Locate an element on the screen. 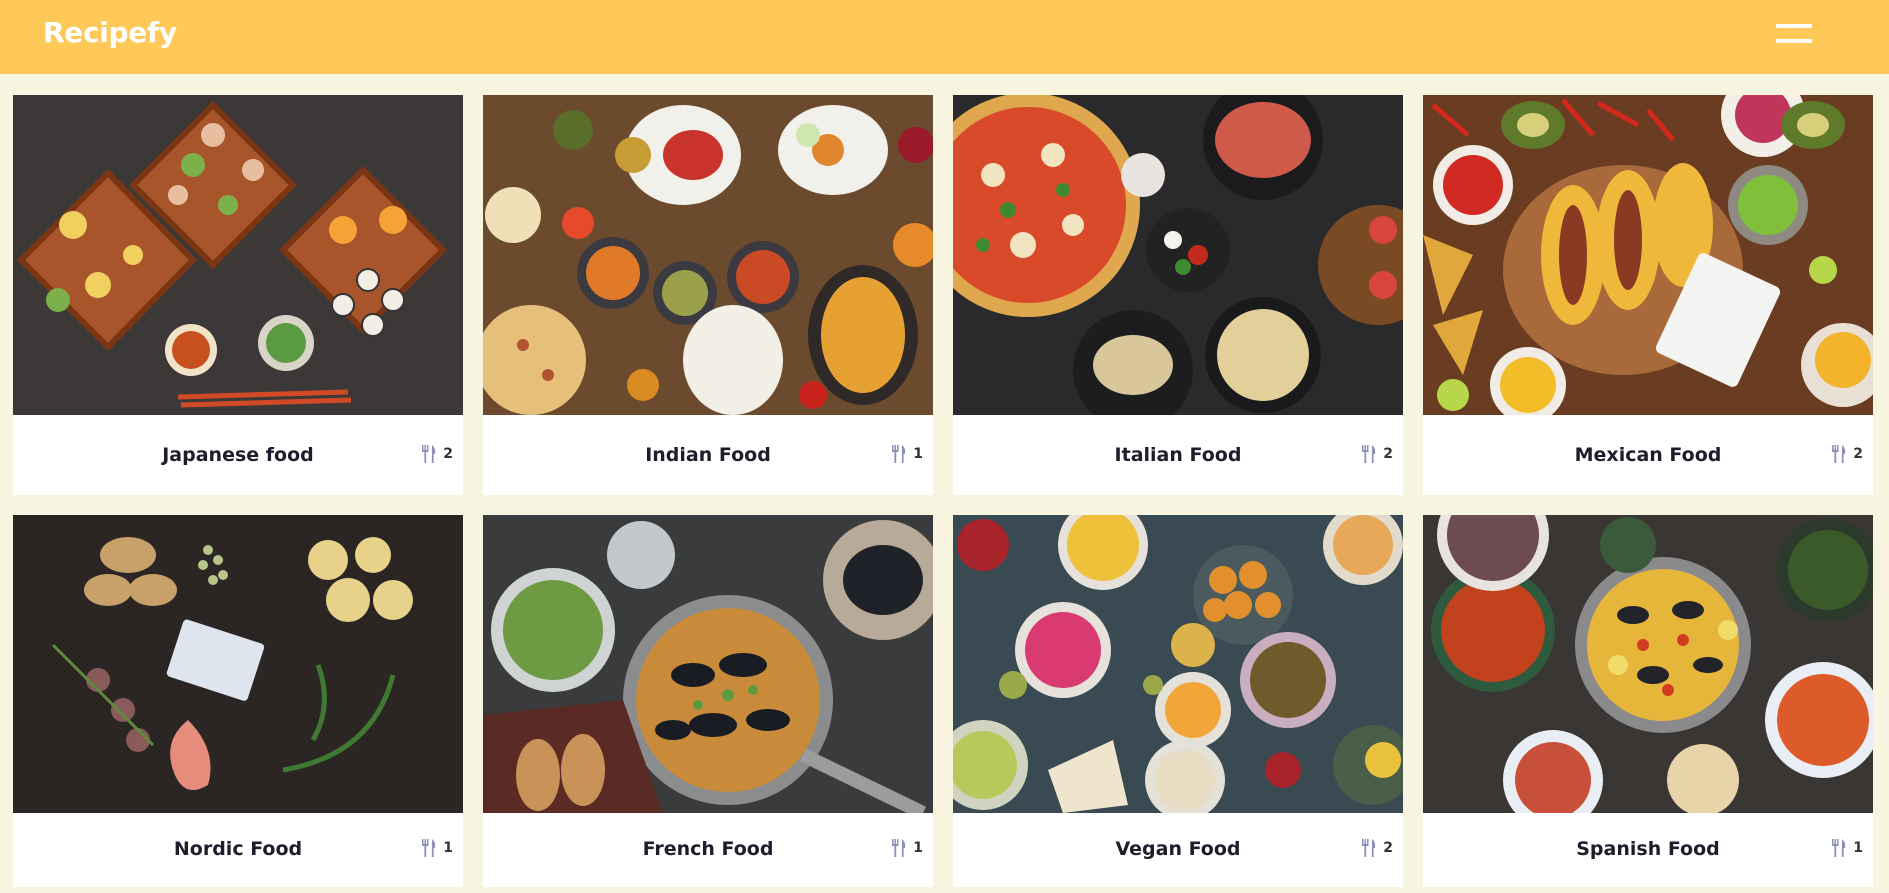 Image resolution: width=1889 pixels, height=893 pixels. category-card-mexican: Mexican Food 2 is located at coordinates (1648, 295).